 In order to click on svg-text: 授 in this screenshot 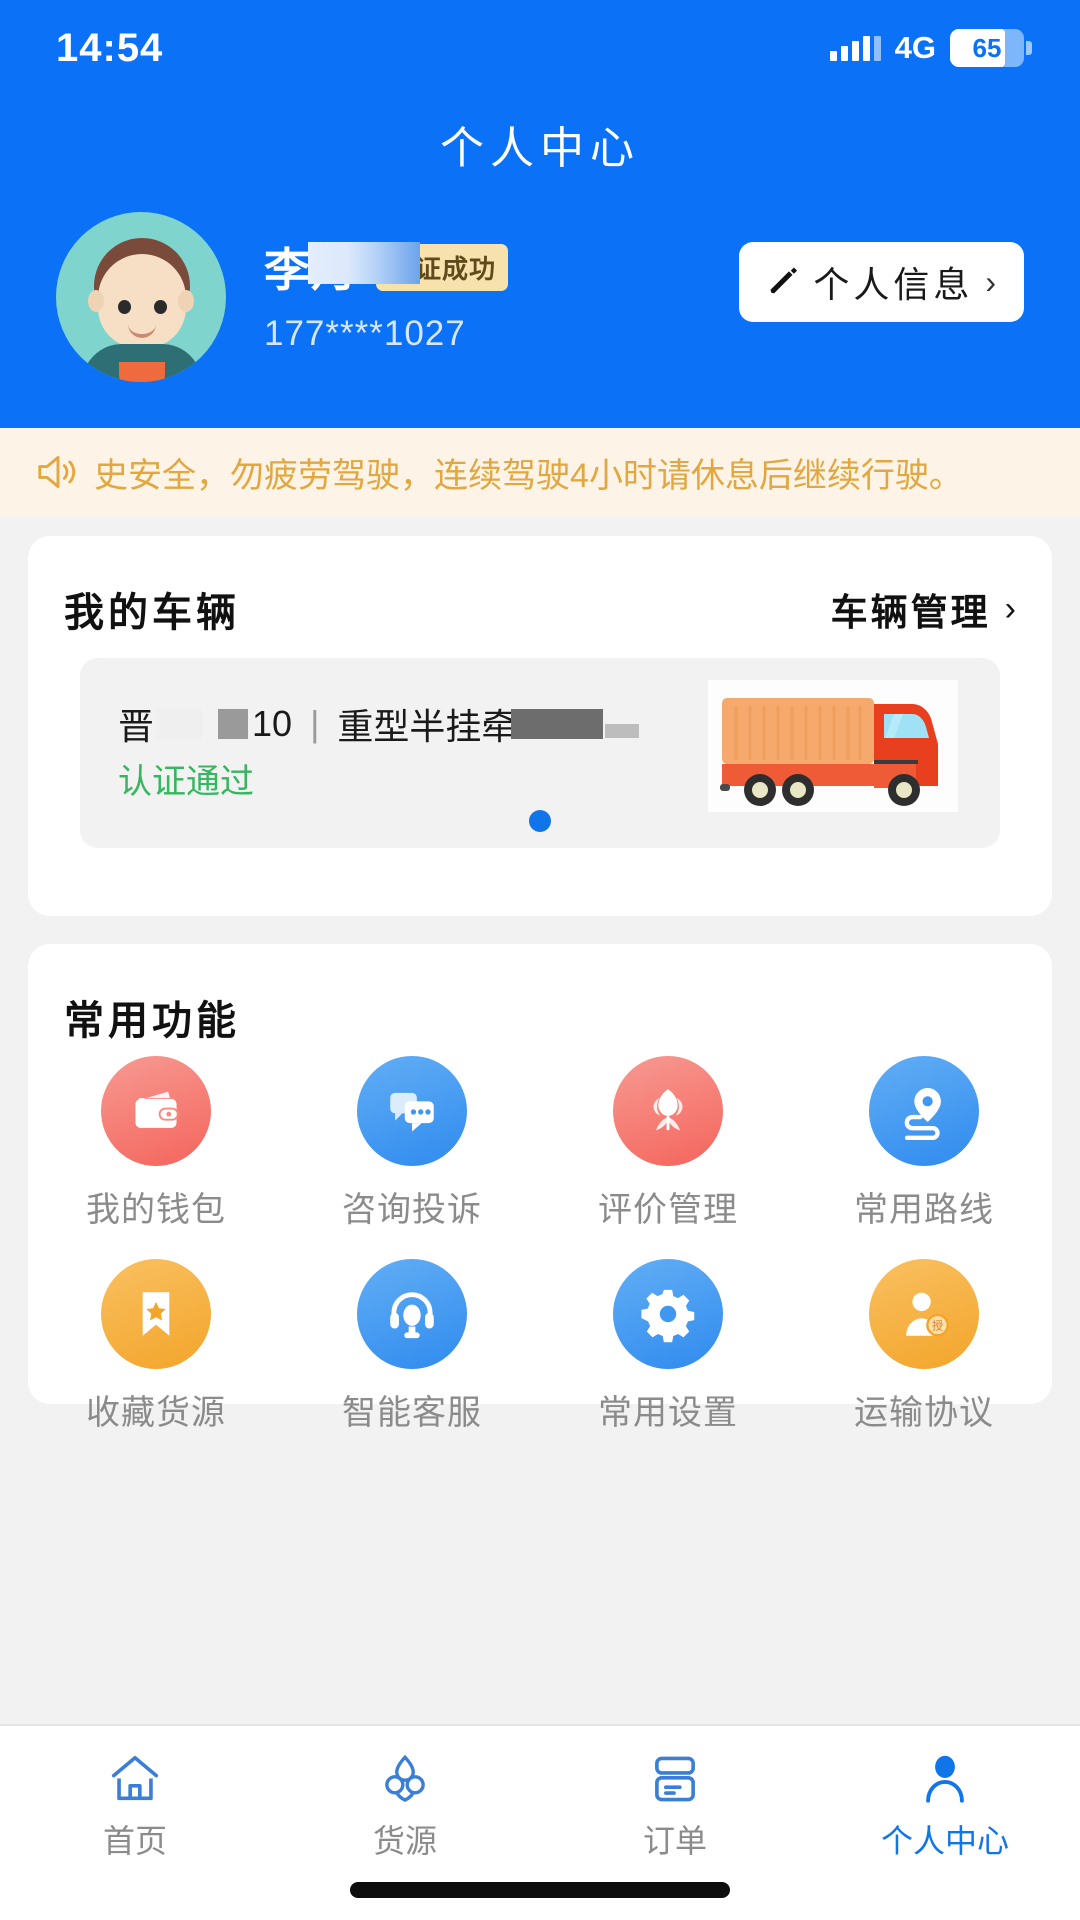, I will do `click(937, 1325)`.